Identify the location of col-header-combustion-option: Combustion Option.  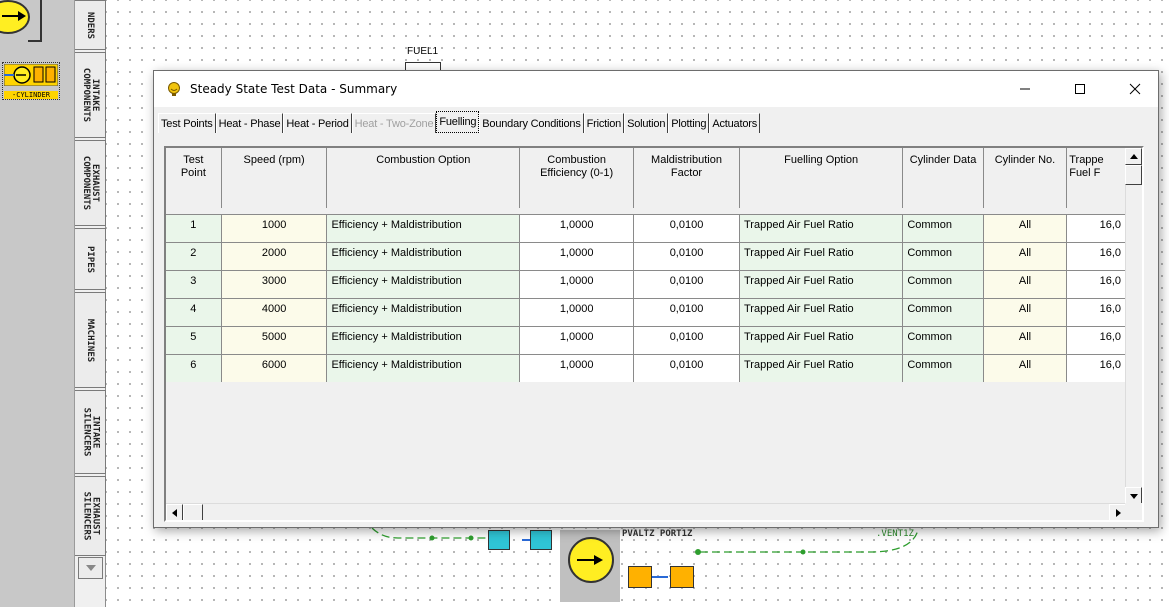
(423, 178).